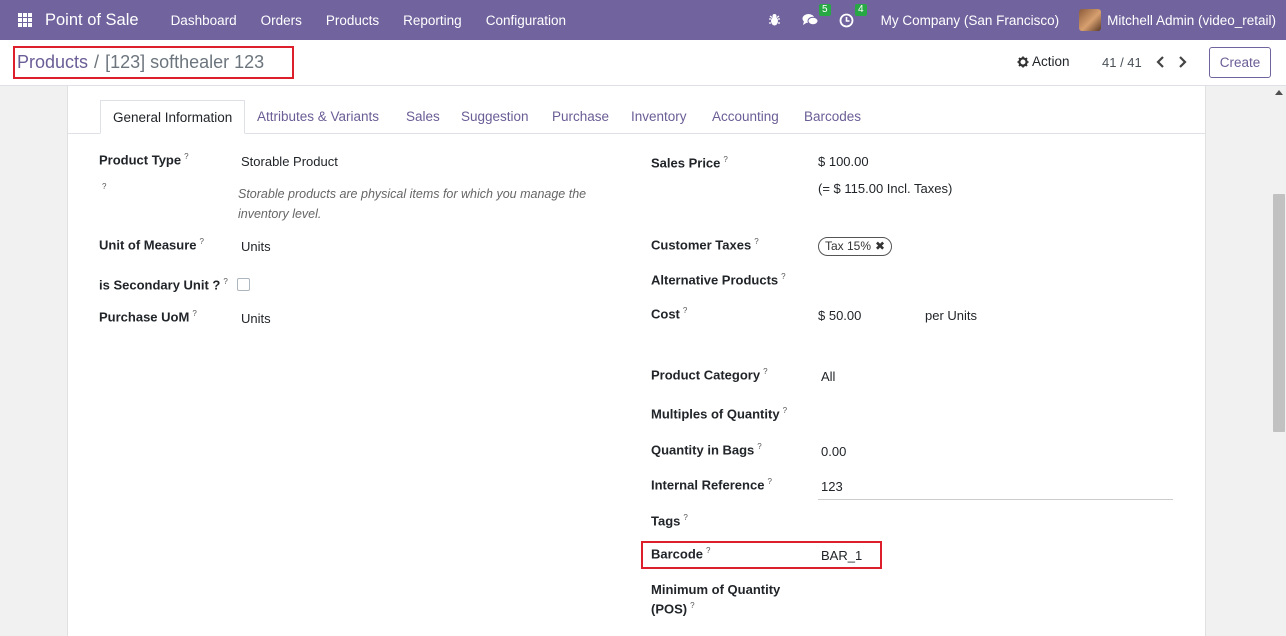 The width and height of the screenshot is (1286, 636). What do you see at coordinates (995, 499) in the screenshot?
I see `internal-reference-underline` at bounding box center [995, 499].